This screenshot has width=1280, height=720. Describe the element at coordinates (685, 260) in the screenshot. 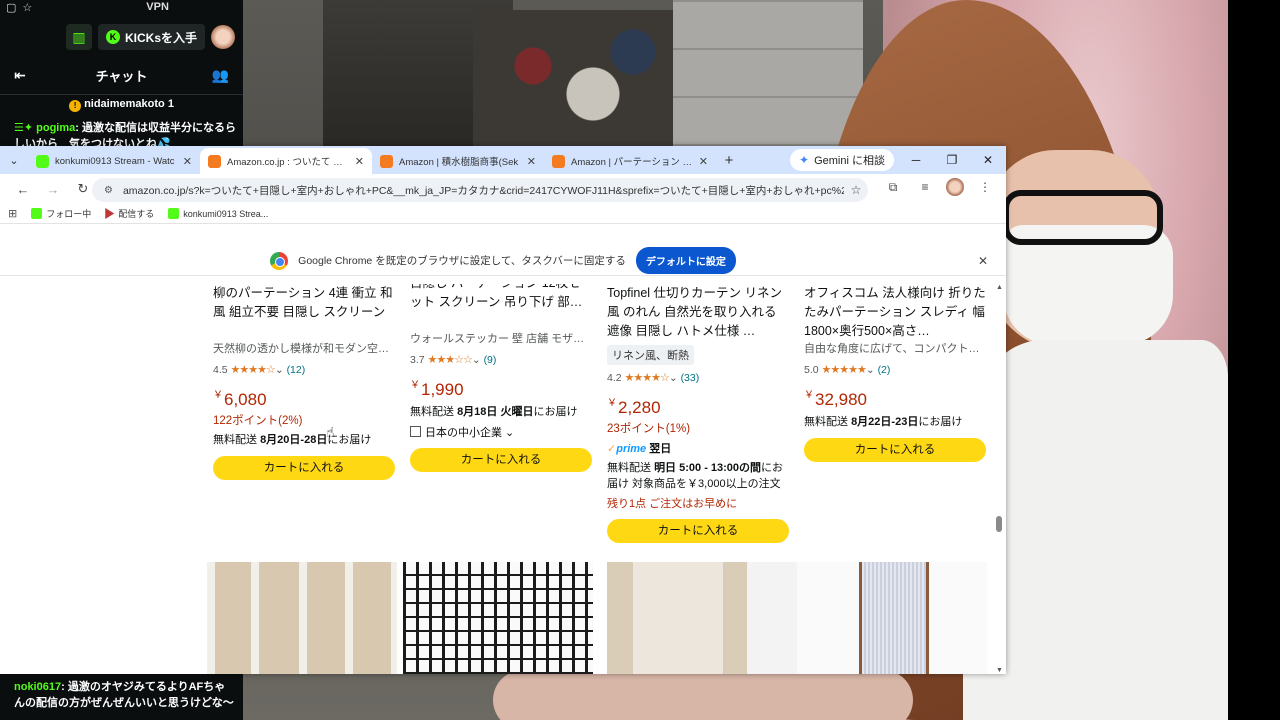

I see `set-default-button: デフォルトに設定` at that location.